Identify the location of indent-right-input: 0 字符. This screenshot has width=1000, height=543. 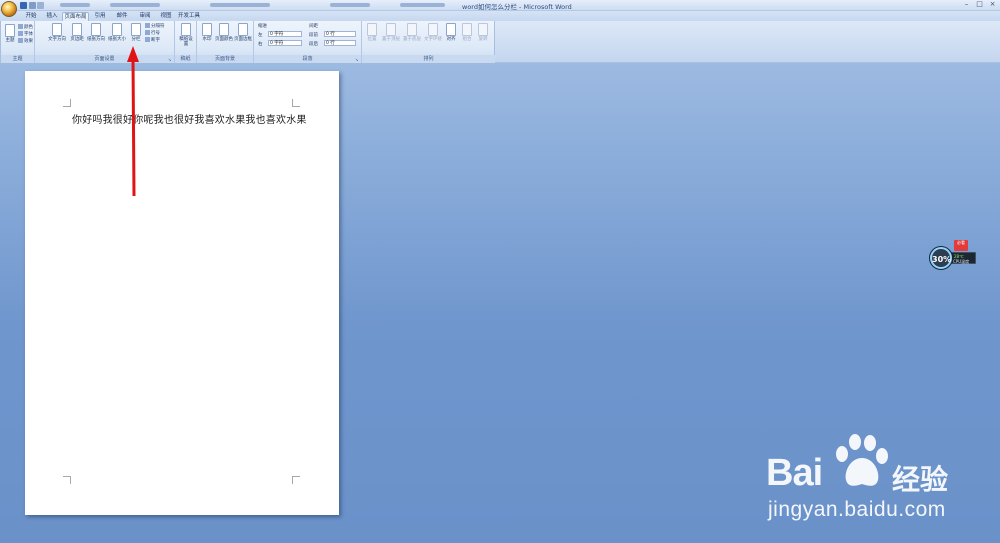
(285, 43).